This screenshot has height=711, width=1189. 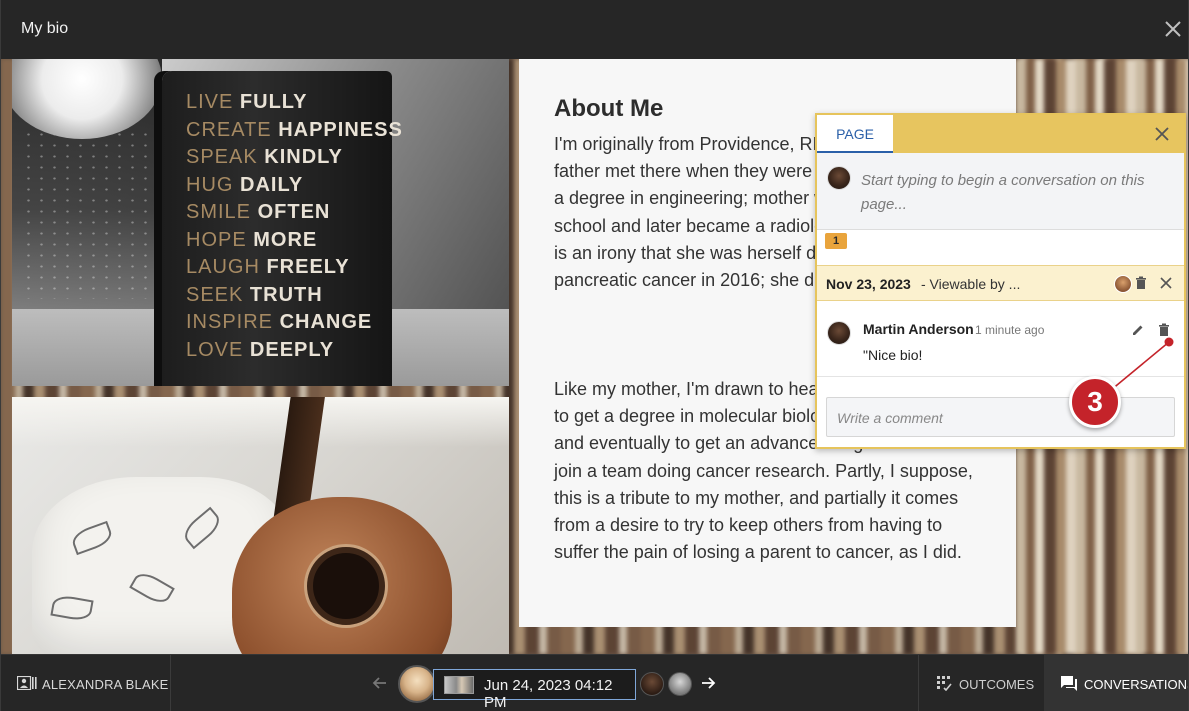 What do you see at coordinates (868, 284) in the screenshot?
I see `thread-date: Nov 23, 2023` at bounding box center [868, 284].